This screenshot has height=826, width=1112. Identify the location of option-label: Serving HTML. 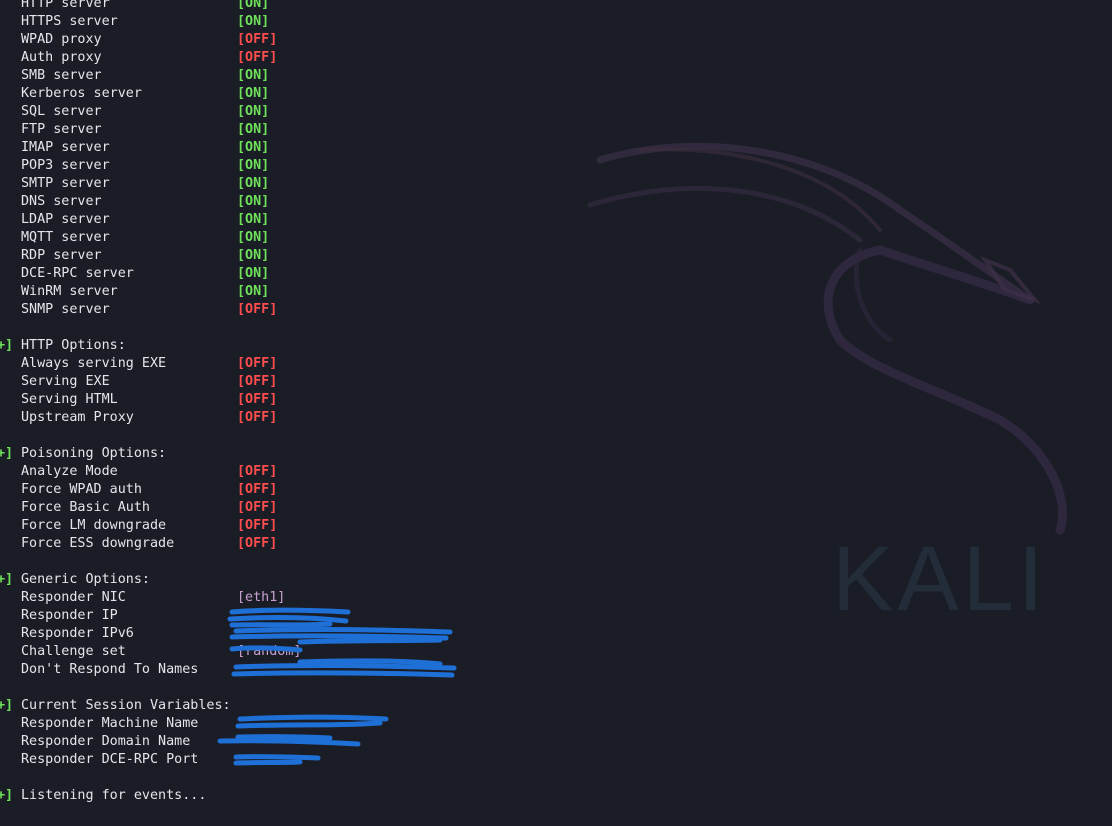
(69, 399).